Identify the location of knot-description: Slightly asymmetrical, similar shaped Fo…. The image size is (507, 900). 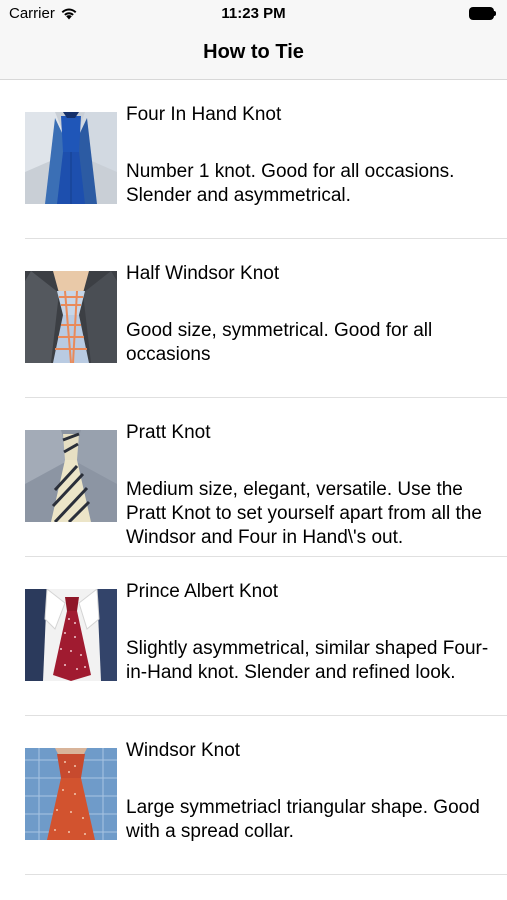
(307, 660).